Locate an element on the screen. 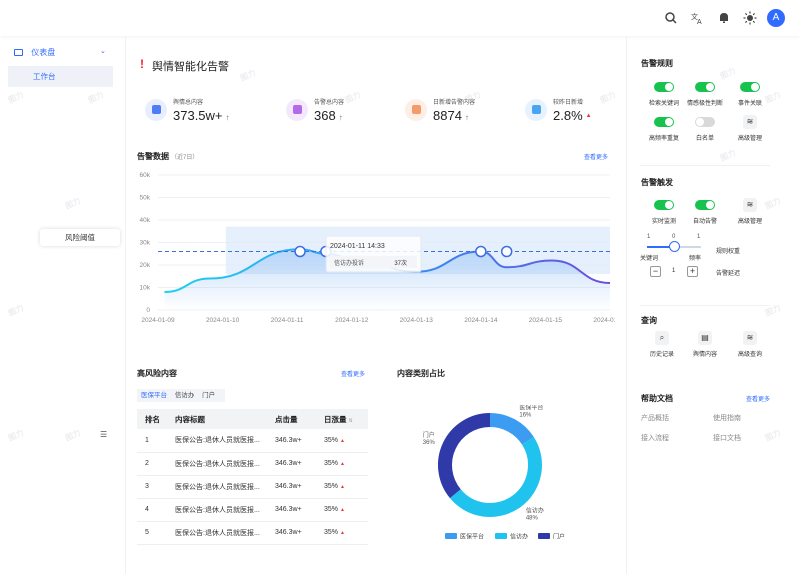 Image resolution: width=800 pixels, height=574 pixels. table-row: 2 医保公告:退休人员就医报... 346.3w+ 35% ▲ is located at coordinates (252, 464).